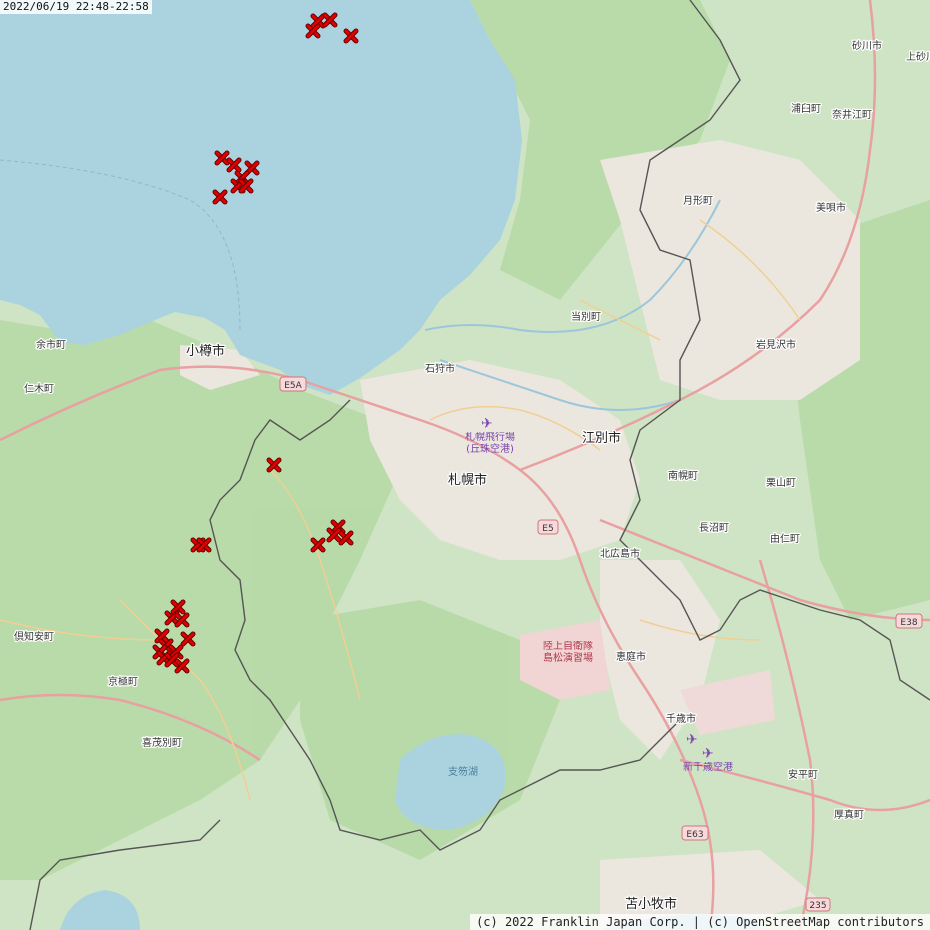 This screenshot has width=930, height=930. Describe the element at coordinates (463, 771) in the screenshot. I see `label-shikotsu-lake: 支笏湖` at that location.